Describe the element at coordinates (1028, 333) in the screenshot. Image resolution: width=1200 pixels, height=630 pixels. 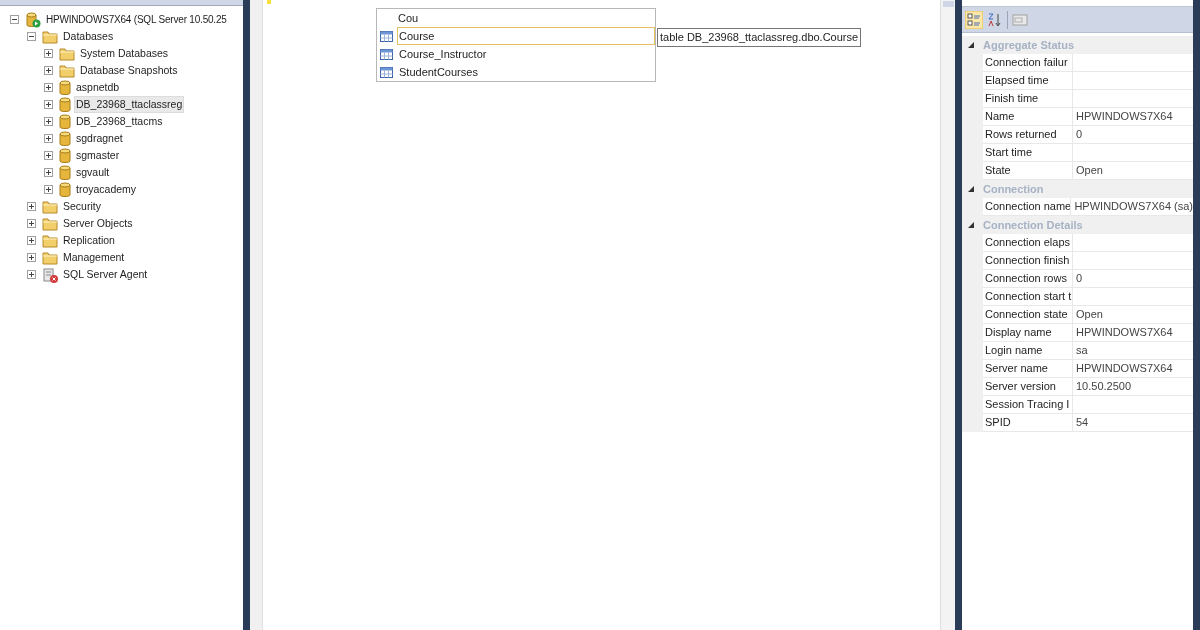
I see `property-name: Display name` at that location.